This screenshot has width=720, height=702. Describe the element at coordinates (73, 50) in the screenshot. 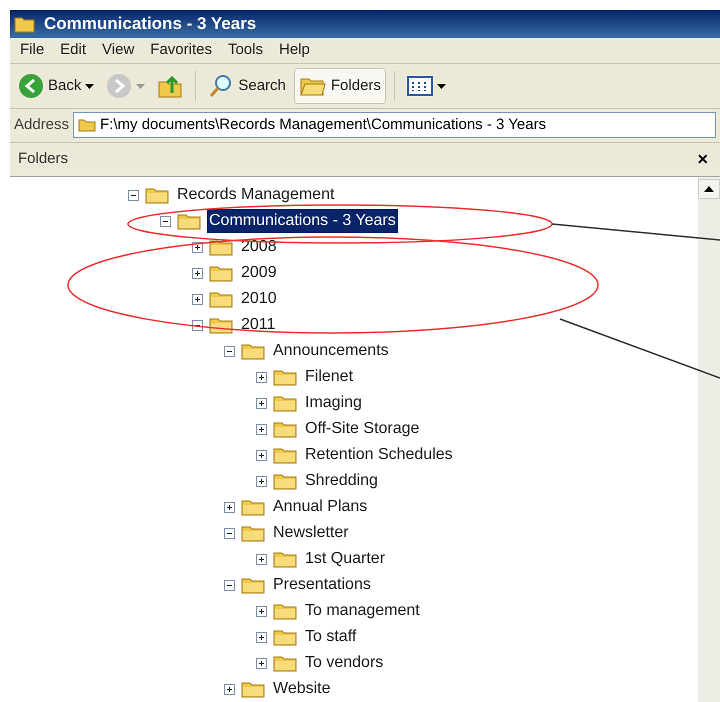

I see `menu-item: Edit` at that location.